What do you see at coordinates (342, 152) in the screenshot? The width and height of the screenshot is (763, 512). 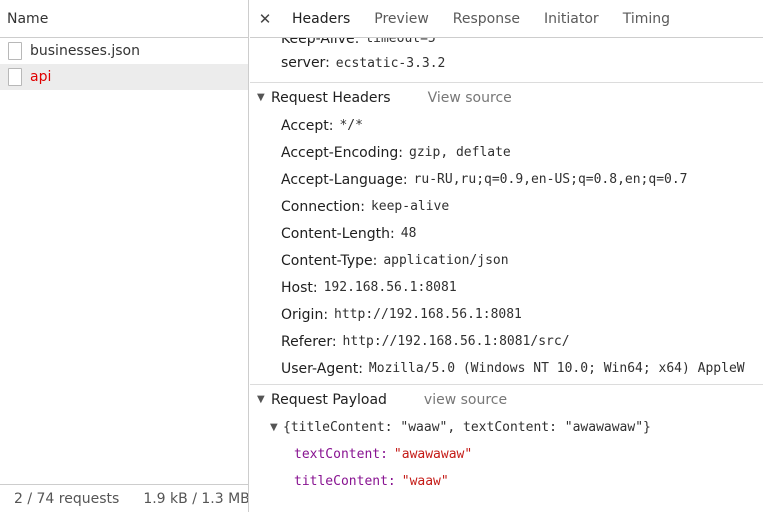 I see `header-key: Accept-Encoding:` at bounding box center [342, 152].